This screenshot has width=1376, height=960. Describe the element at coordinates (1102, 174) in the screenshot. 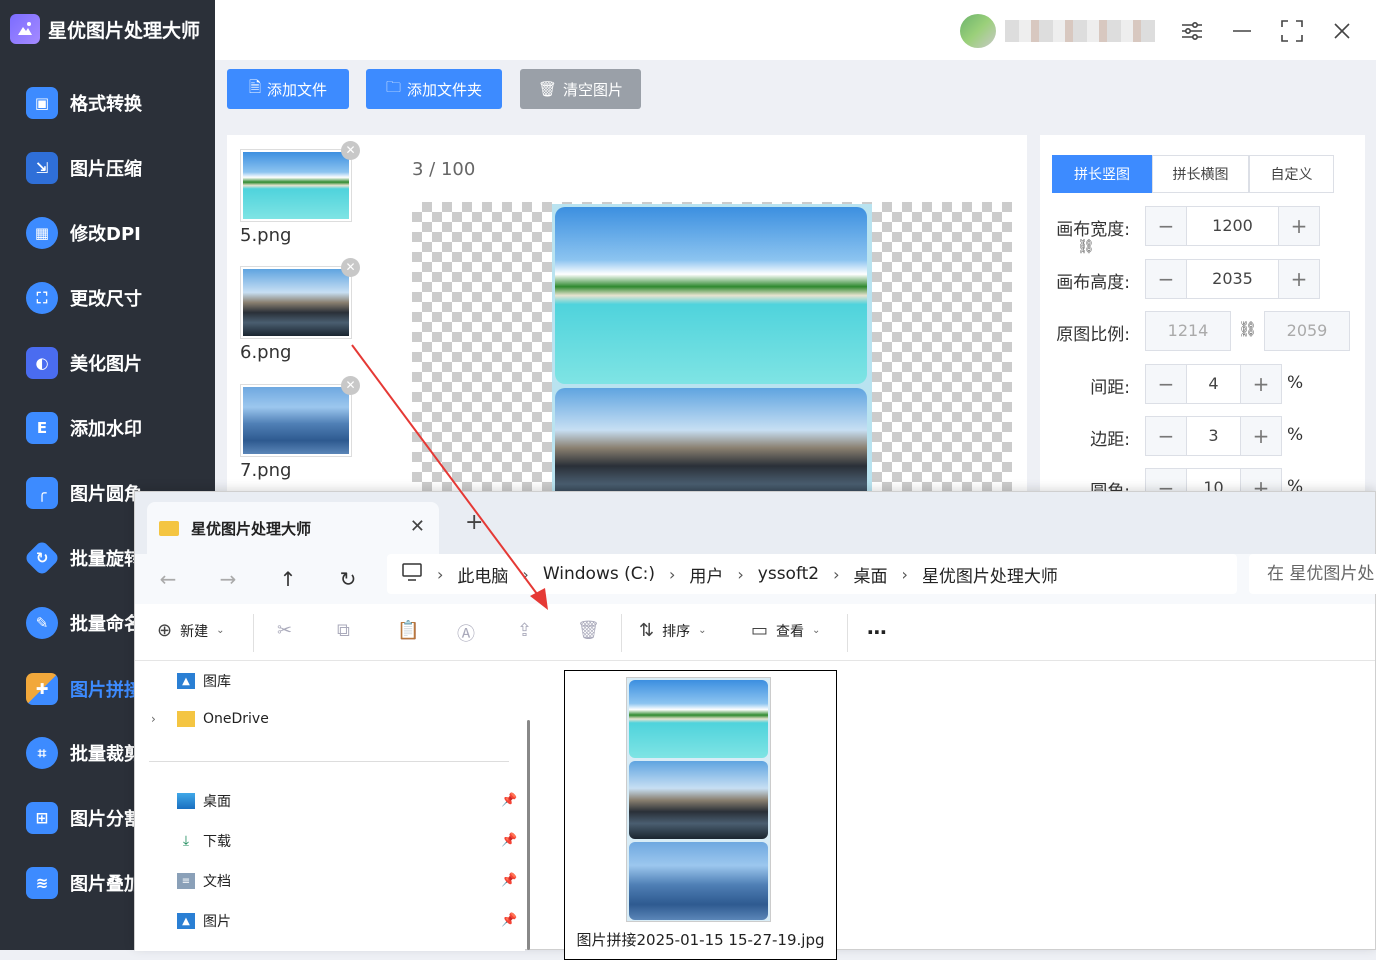

I see `tab-vertical: 拼长竖图` at that location.